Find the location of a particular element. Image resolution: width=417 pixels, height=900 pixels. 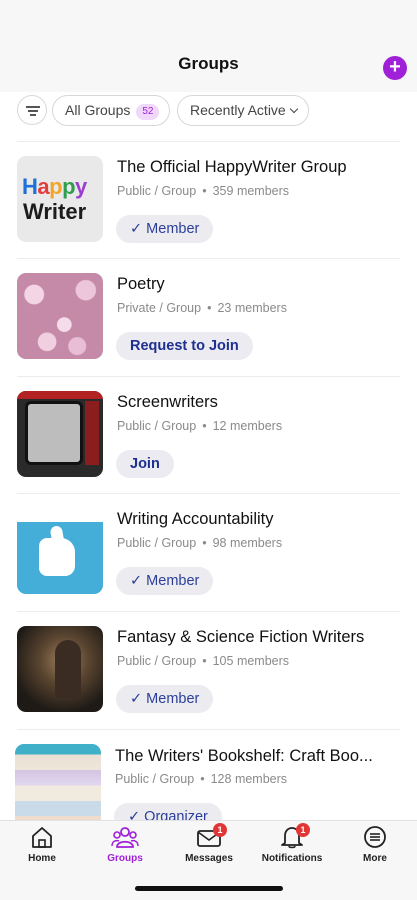

add-group-button: + is located at coordinates (395, 68).